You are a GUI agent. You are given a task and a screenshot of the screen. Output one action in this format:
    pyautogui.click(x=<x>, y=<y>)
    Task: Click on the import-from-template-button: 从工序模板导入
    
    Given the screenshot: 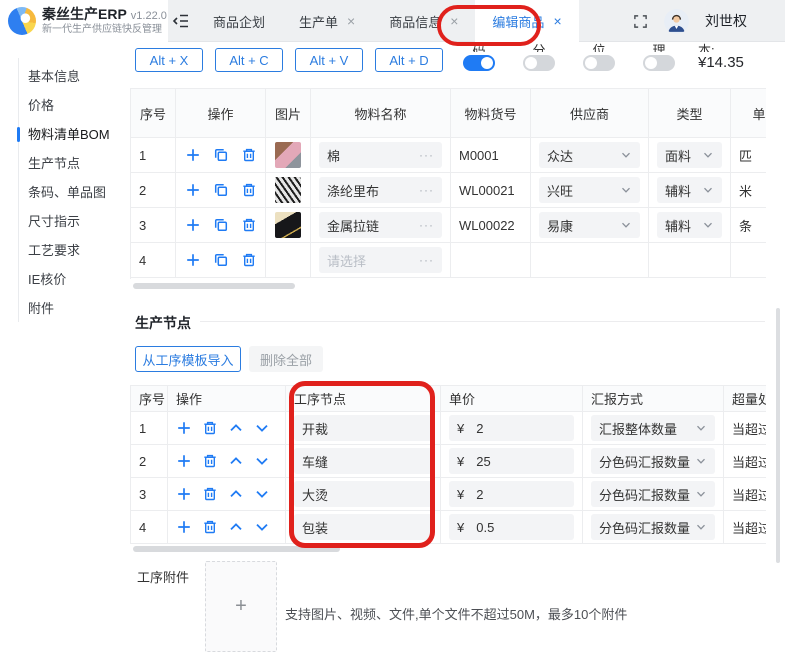 What is the action you would take?
    pyautogui.click(x=188, y=359)
    